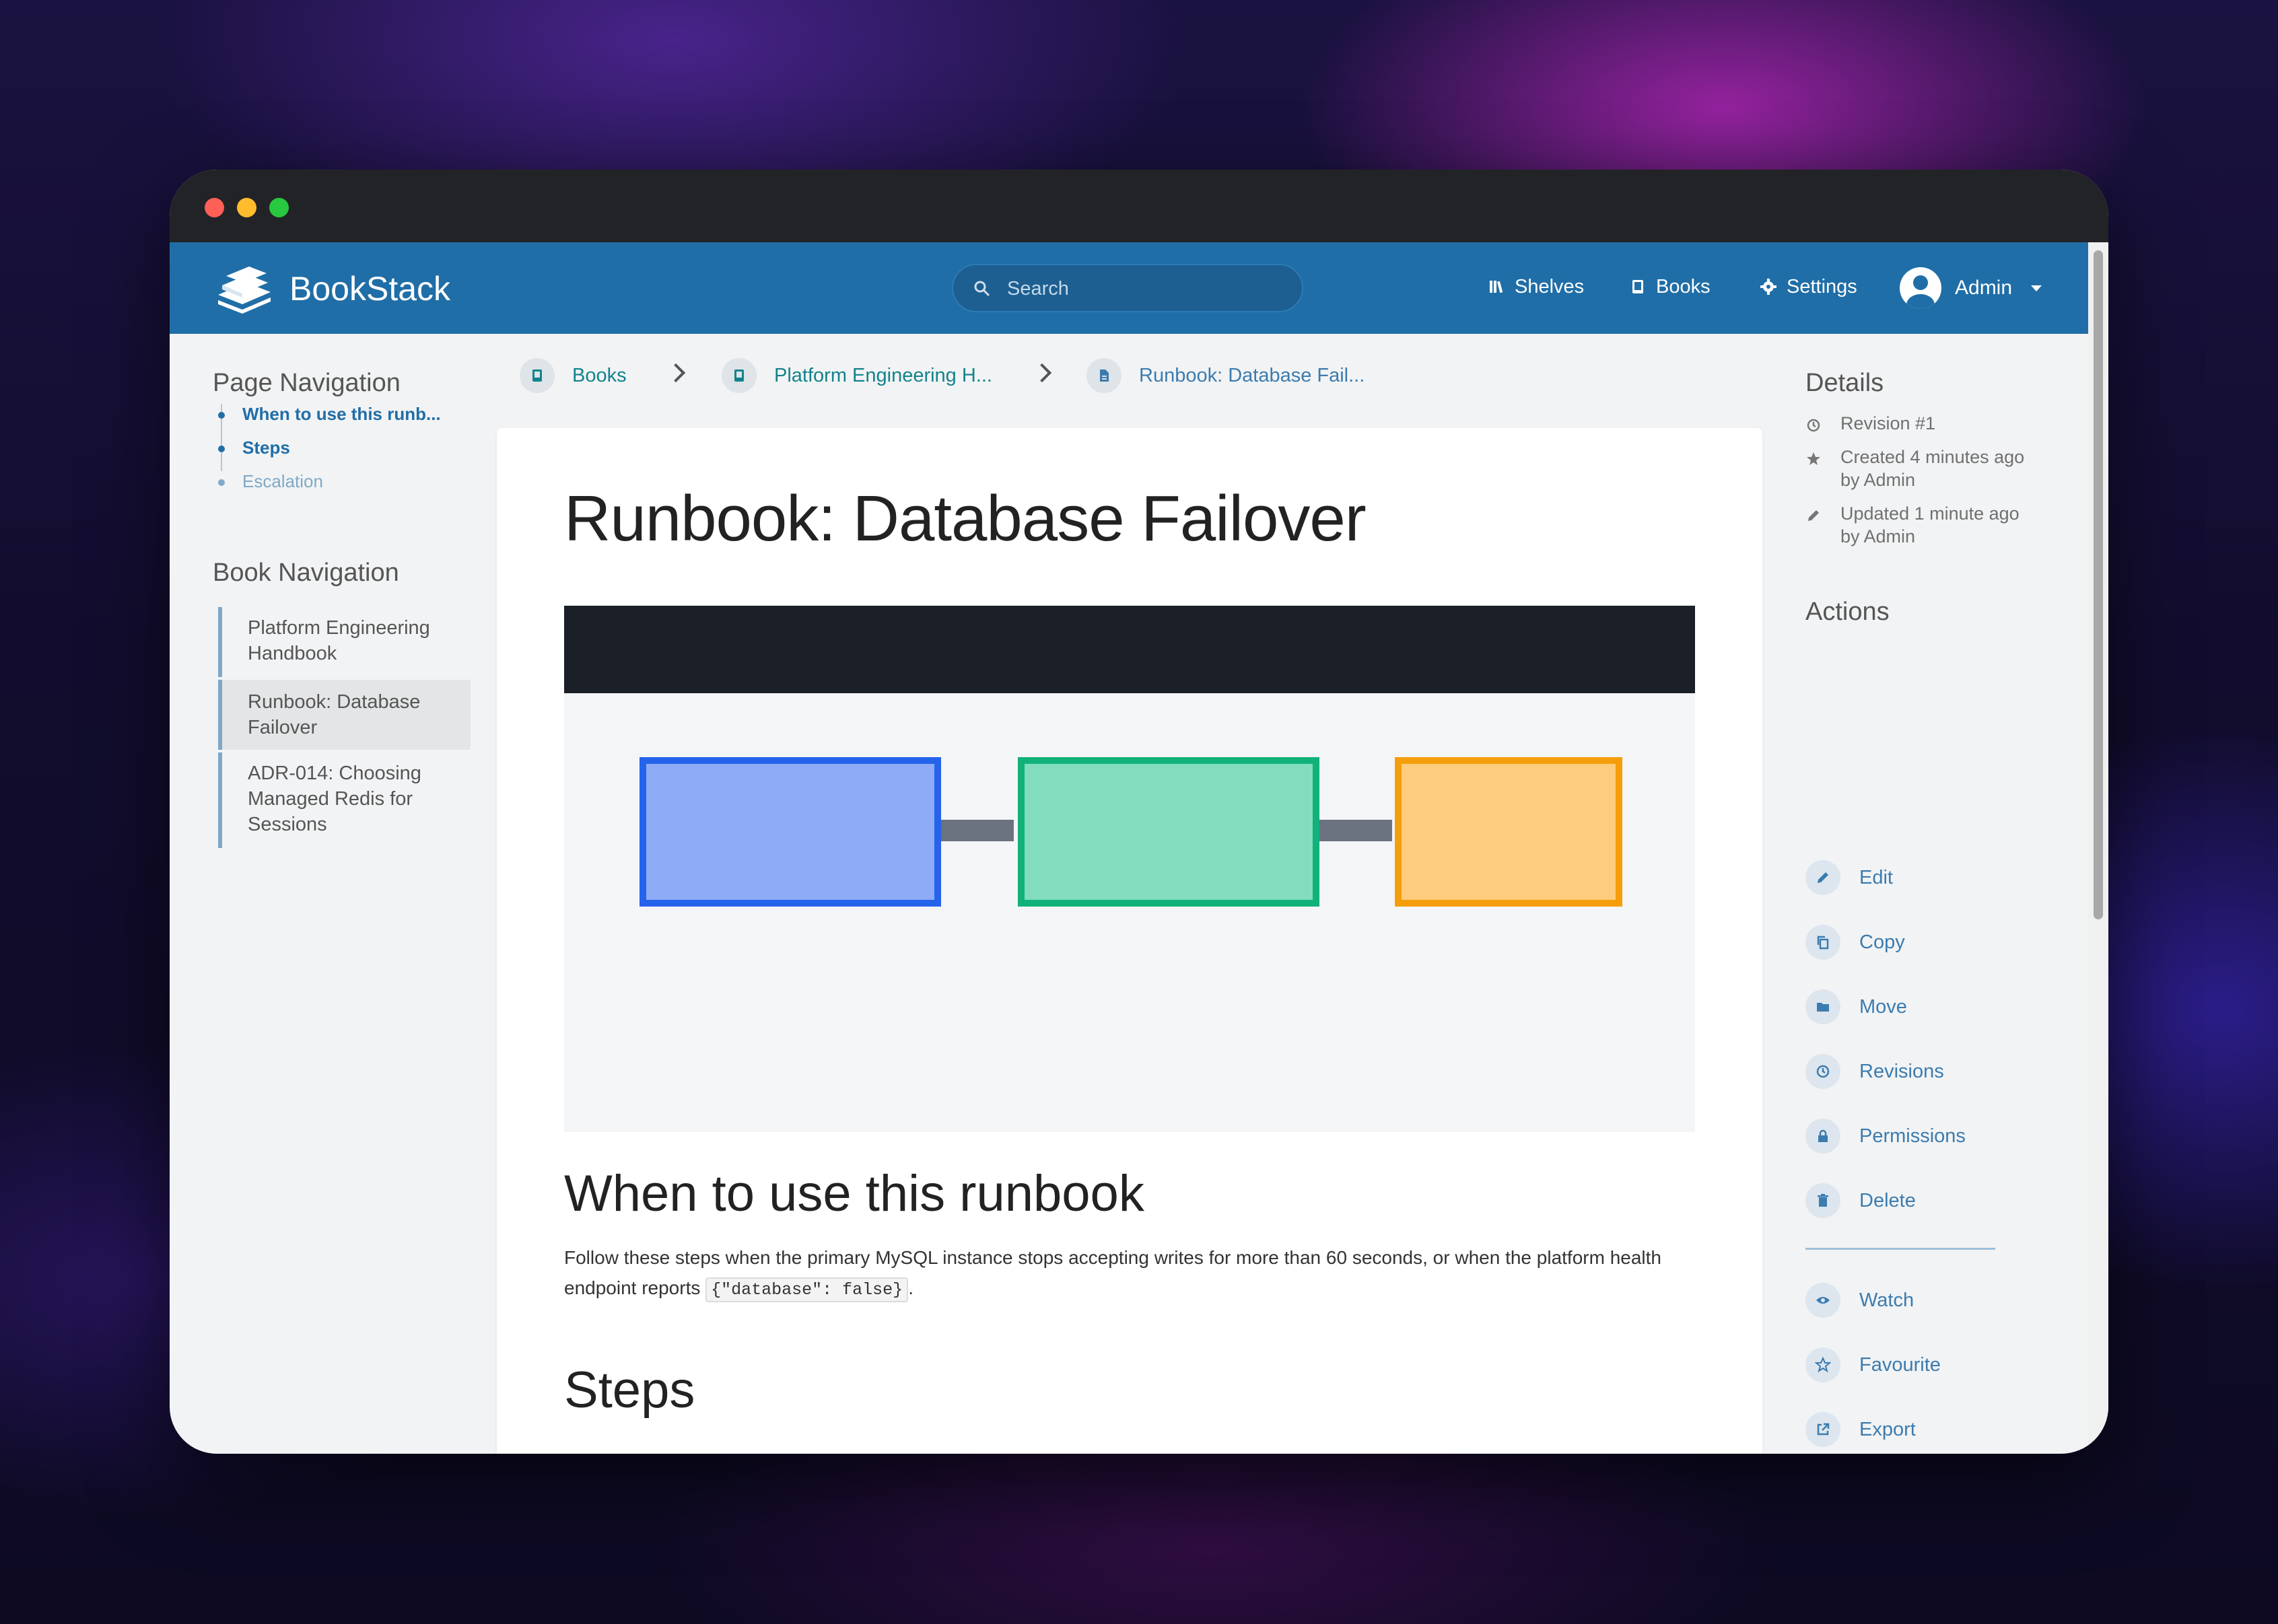 The height and width of the screenshot is (1624, 2278). What do you see at coordinates (1822, 942) in the screenshot?
I see `copy-icon` at bounding box center [1822, 942].